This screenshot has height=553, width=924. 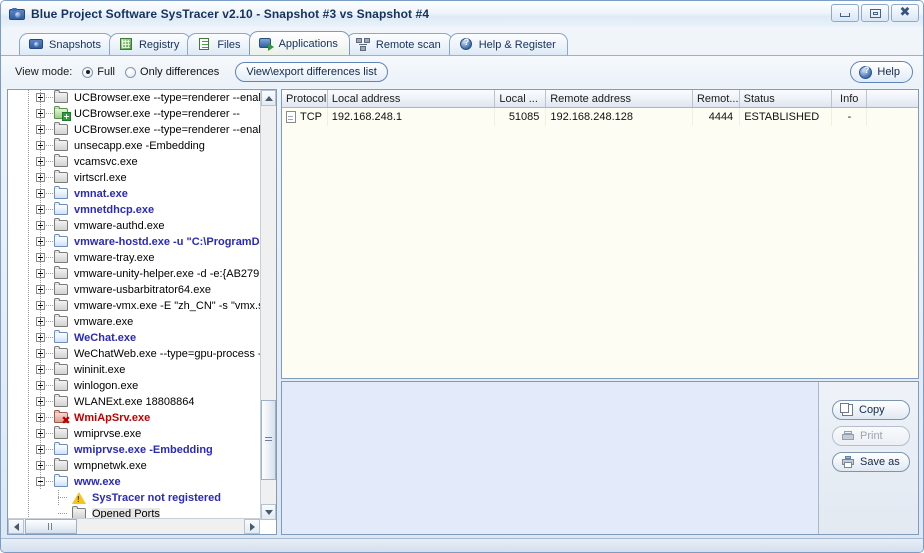 I want to click on column-header-info: Info, so click(x=850, y=98).